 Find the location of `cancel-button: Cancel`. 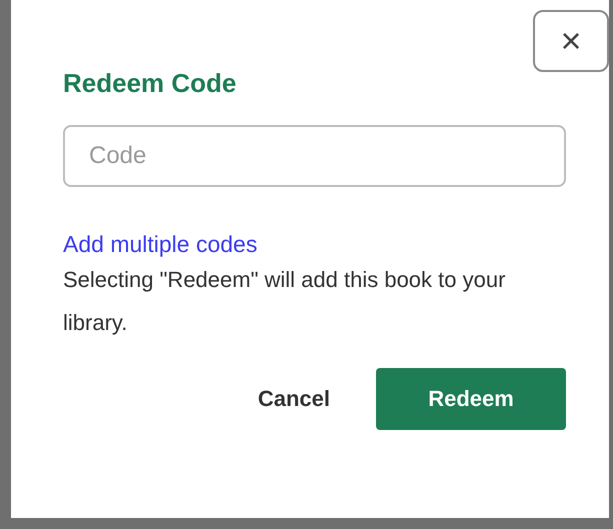

cancel-button: Cancel is located at coordinates (294, 399).